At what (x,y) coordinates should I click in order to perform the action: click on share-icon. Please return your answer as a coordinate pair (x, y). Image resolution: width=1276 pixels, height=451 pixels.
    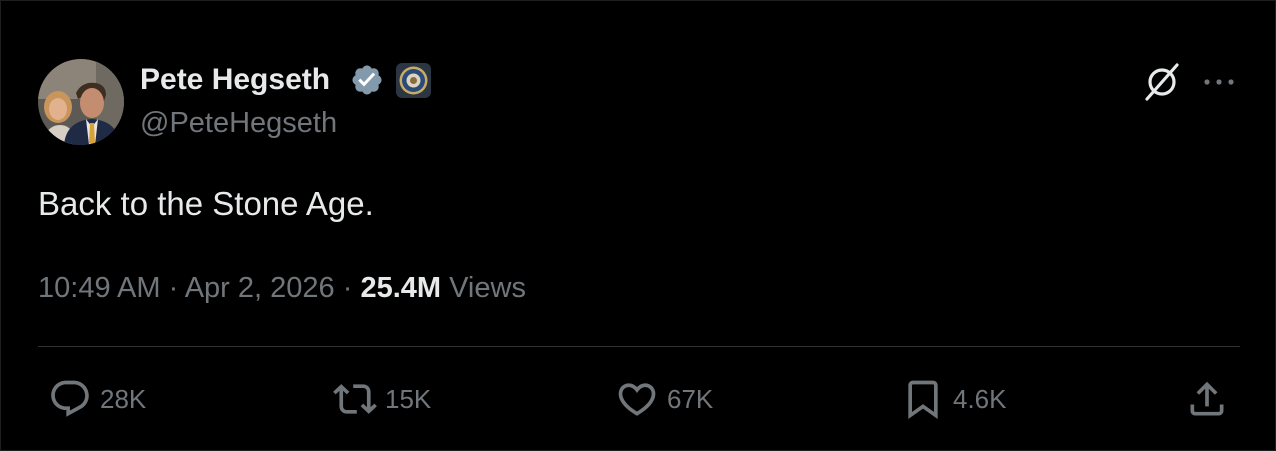
    Looking at the image, I should click on (1207, 398).